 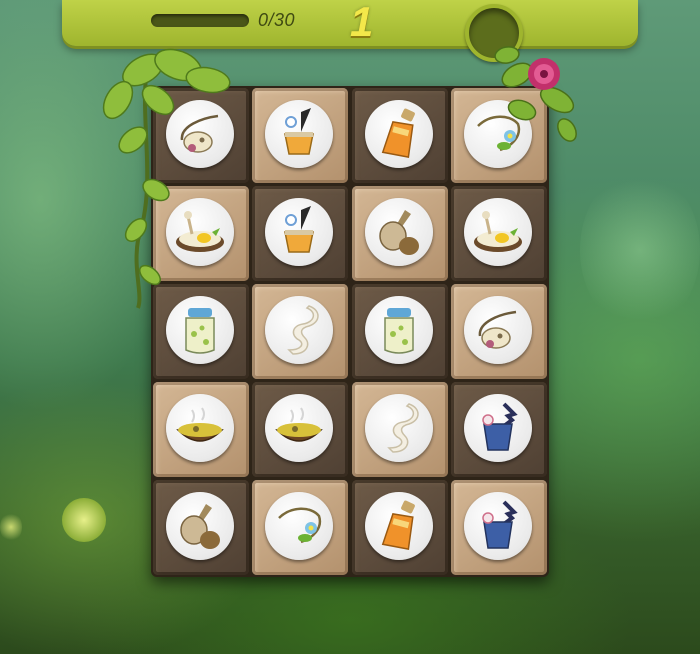 I want to click on level-number: 1, so click(x=362, y=22).